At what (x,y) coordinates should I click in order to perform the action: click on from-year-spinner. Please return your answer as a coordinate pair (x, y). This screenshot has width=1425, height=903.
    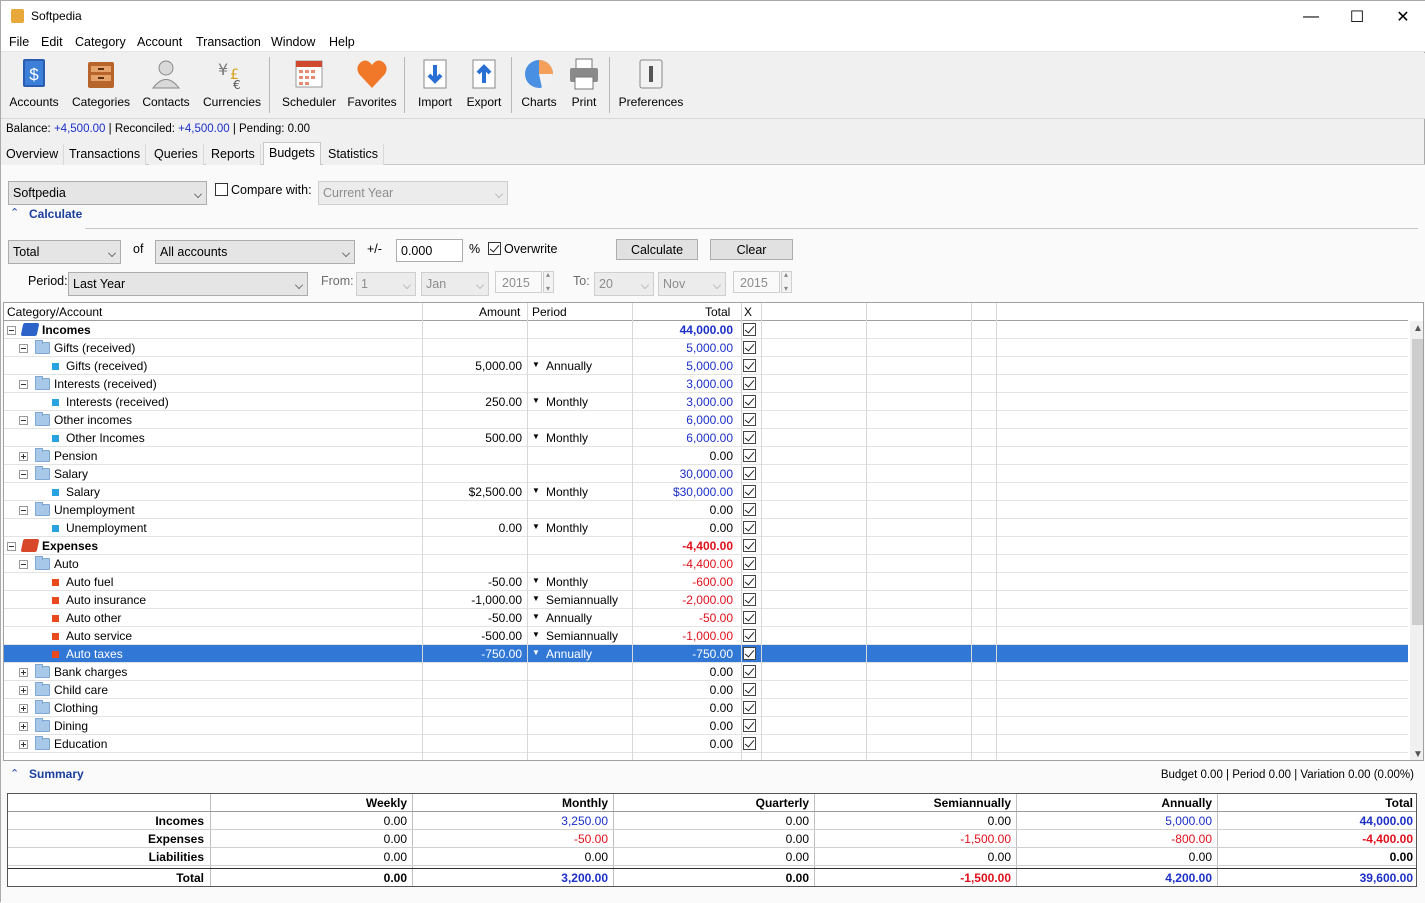
    Looking at the image, I should click on (548, 281).